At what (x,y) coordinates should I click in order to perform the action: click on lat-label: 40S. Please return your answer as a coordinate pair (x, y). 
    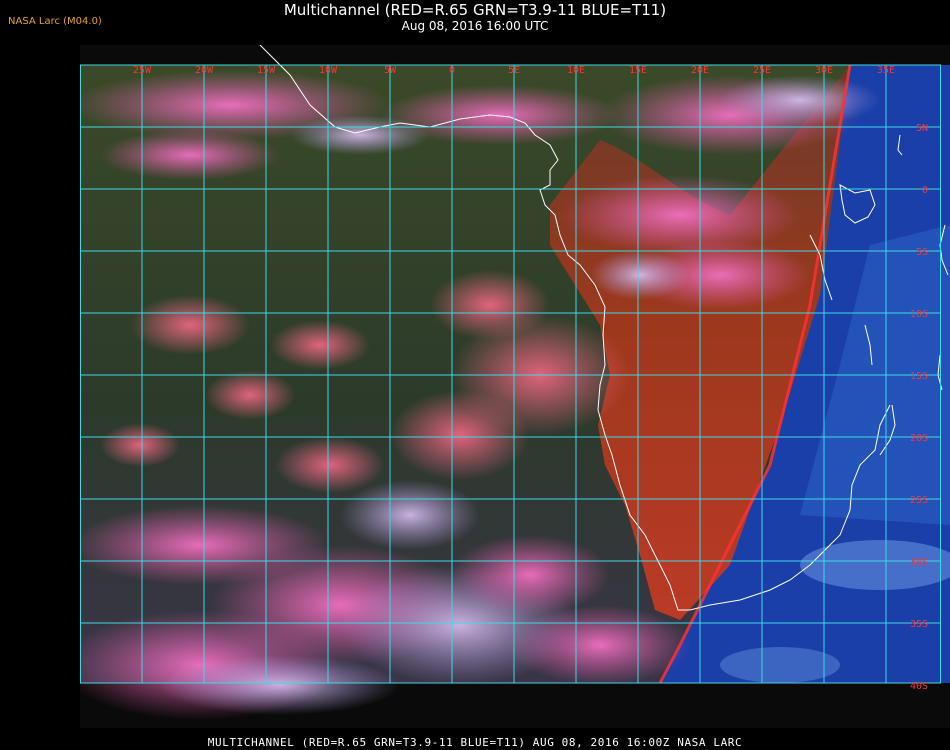
    Looking at the image, I should click on (919, 686).